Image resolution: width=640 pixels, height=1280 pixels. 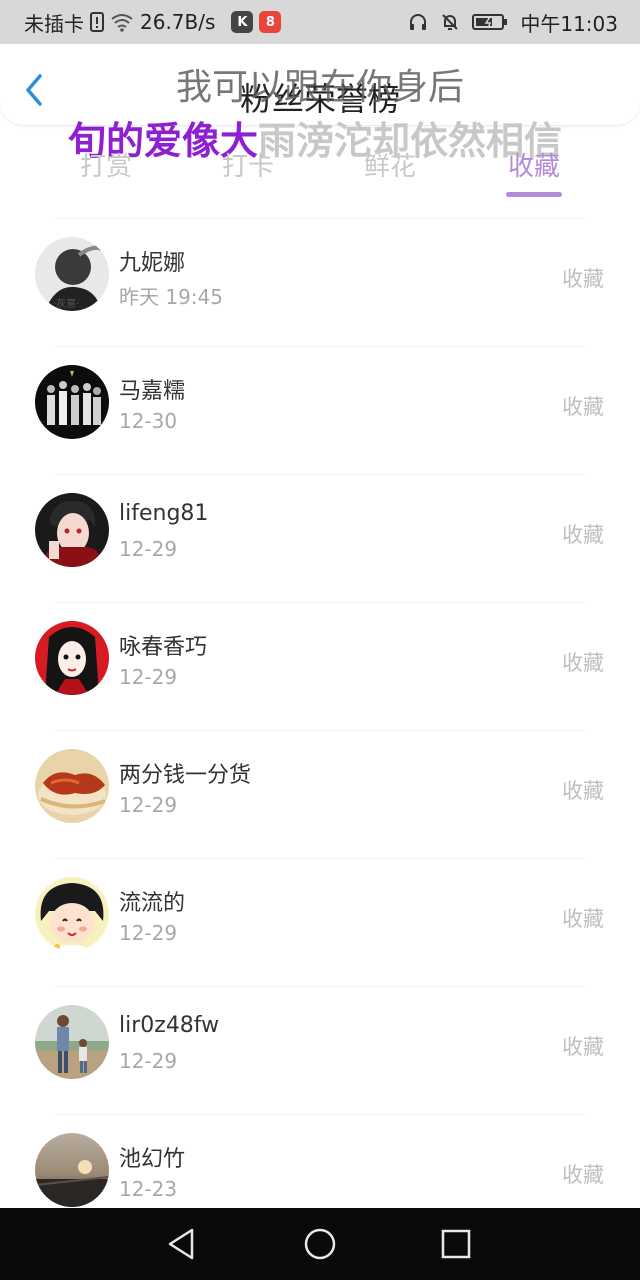 What do you see at coordinates (148, 1189) in the screenshot?
I see `user-date: 12-23` at bounding box center [148, 1189].